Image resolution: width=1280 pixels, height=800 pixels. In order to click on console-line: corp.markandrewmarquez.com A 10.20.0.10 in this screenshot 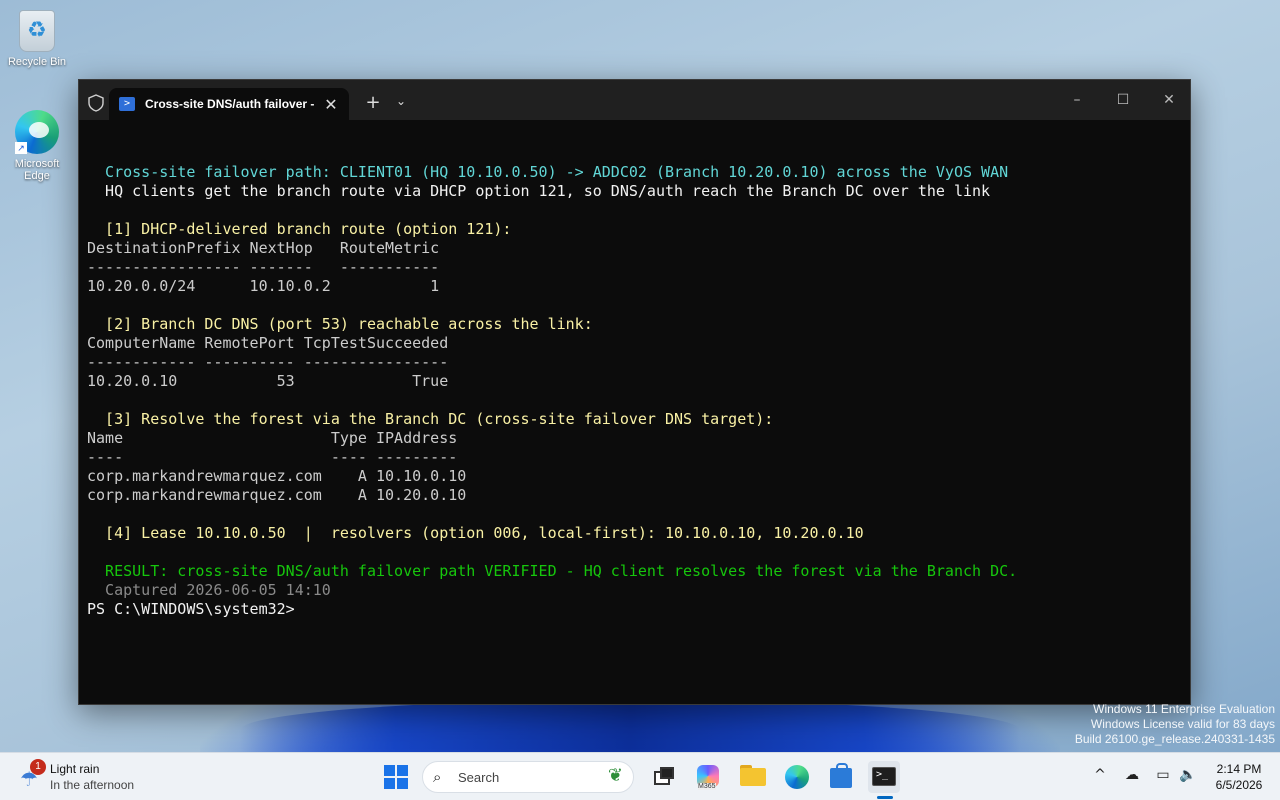, I will do `click(277, 495)`.